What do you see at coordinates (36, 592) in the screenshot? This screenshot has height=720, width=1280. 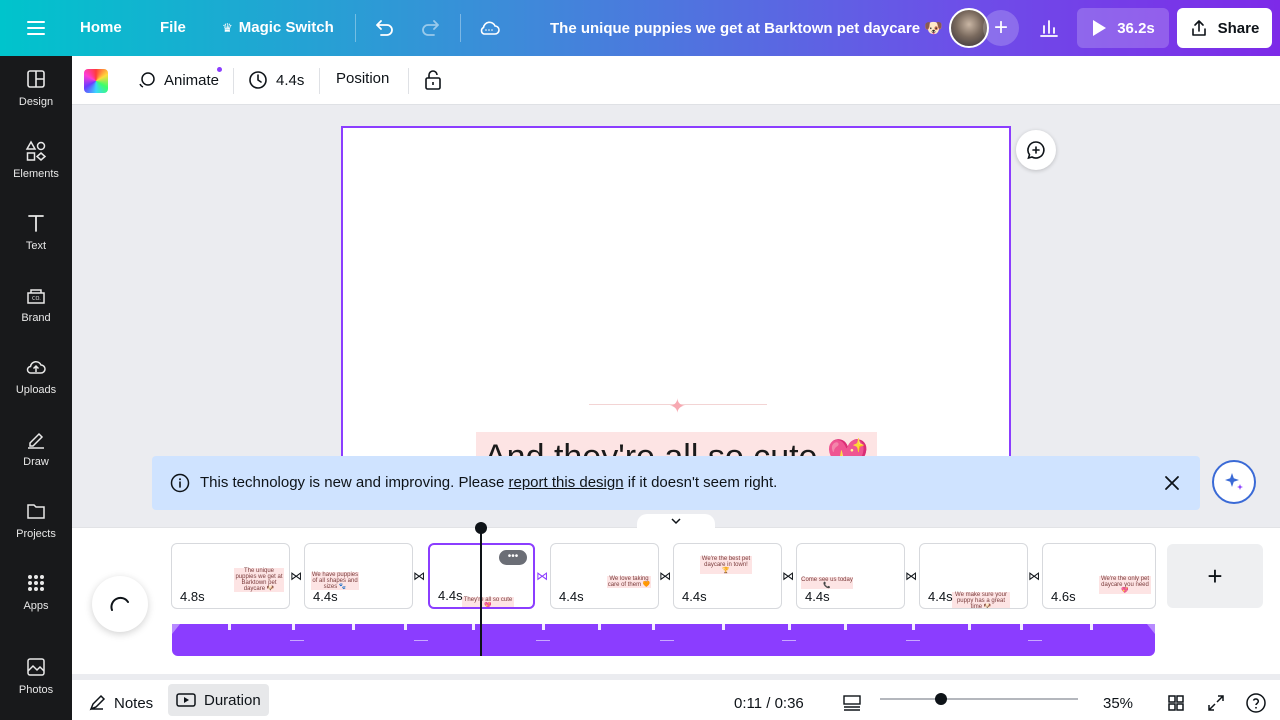 I see `sidebar-item-apps: Apps` at bounding box center [36, 592].